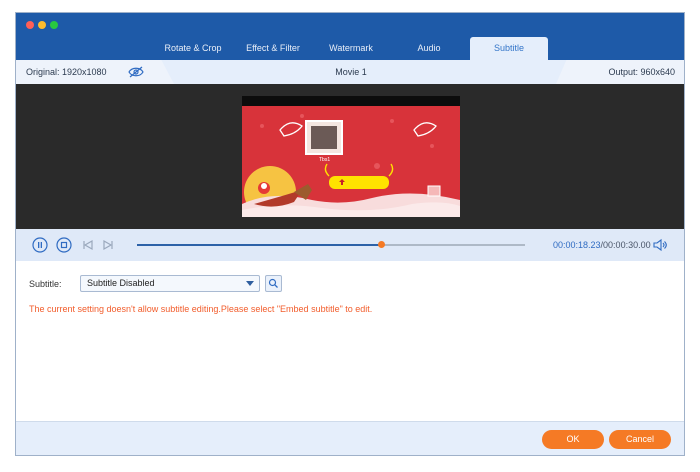 This screenshot has width=700, height=472. I want to click on tab-rotate-crop: Rotate & Crop, so click(193, 48).